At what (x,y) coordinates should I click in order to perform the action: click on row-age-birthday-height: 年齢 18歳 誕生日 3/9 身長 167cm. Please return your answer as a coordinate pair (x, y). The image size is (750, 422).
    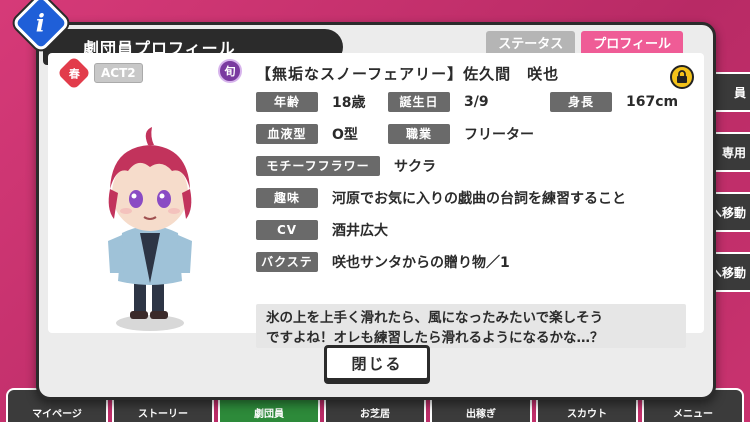
    Looking at the image, I should click on (476, 101).